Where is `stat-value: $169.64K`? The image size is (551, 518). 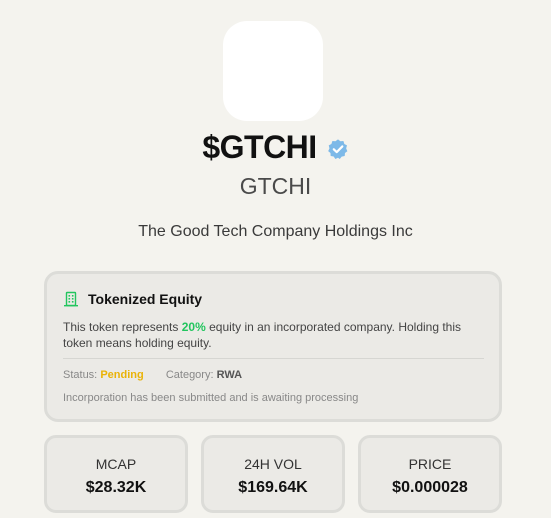
stat-value: $169.64K is located at coordinates (273, 487).